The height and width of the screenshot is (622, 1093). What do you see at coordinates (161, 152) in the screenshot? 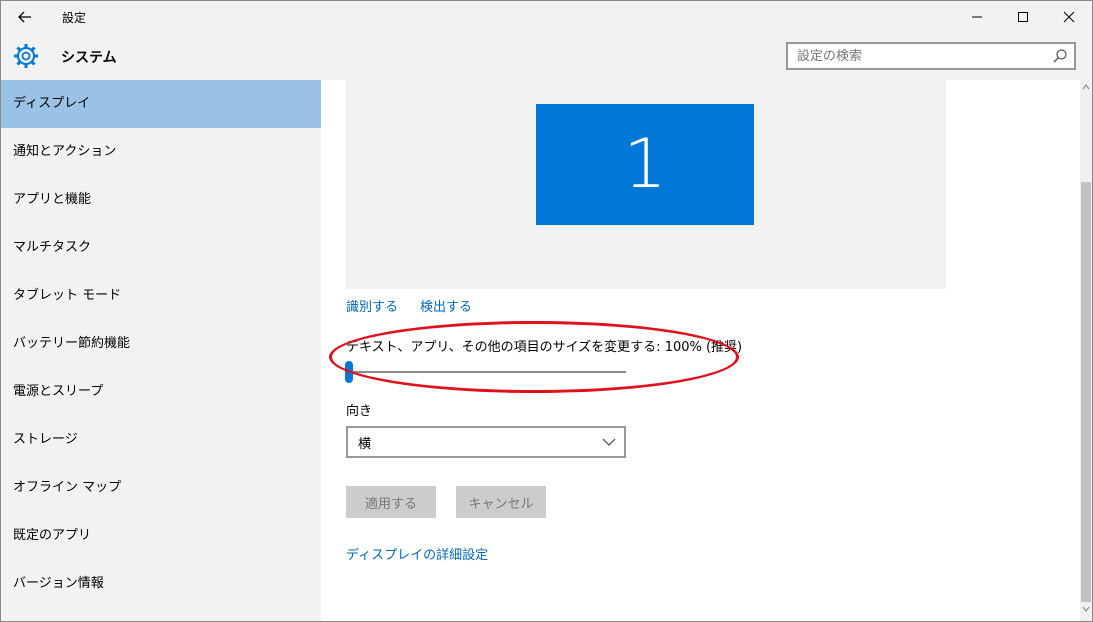
I see `sidebar-item-notifications: 通知とアクション` at bounding box center [161, 152].